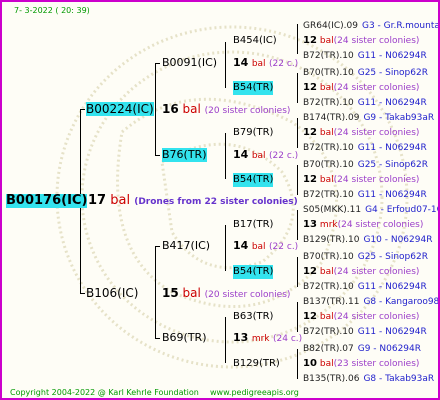 The image size is (440, 400). What do you see at coordinates (331, 240) in the screenshot?
I see `l4-colony-id: B129(TR).10` at bounding box center [331, 240].